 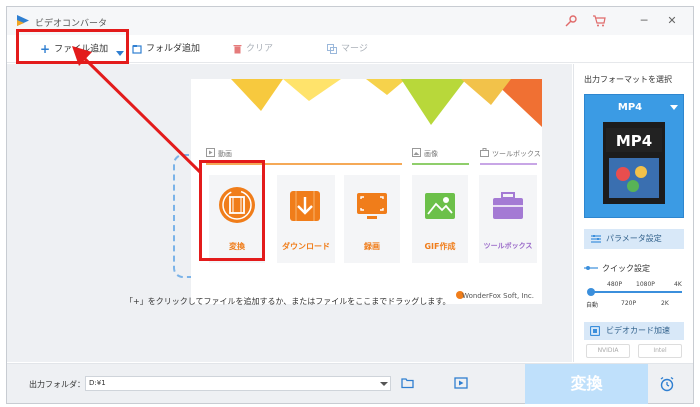 I want to click on annotation-arrow, so click(x=137, y=110).